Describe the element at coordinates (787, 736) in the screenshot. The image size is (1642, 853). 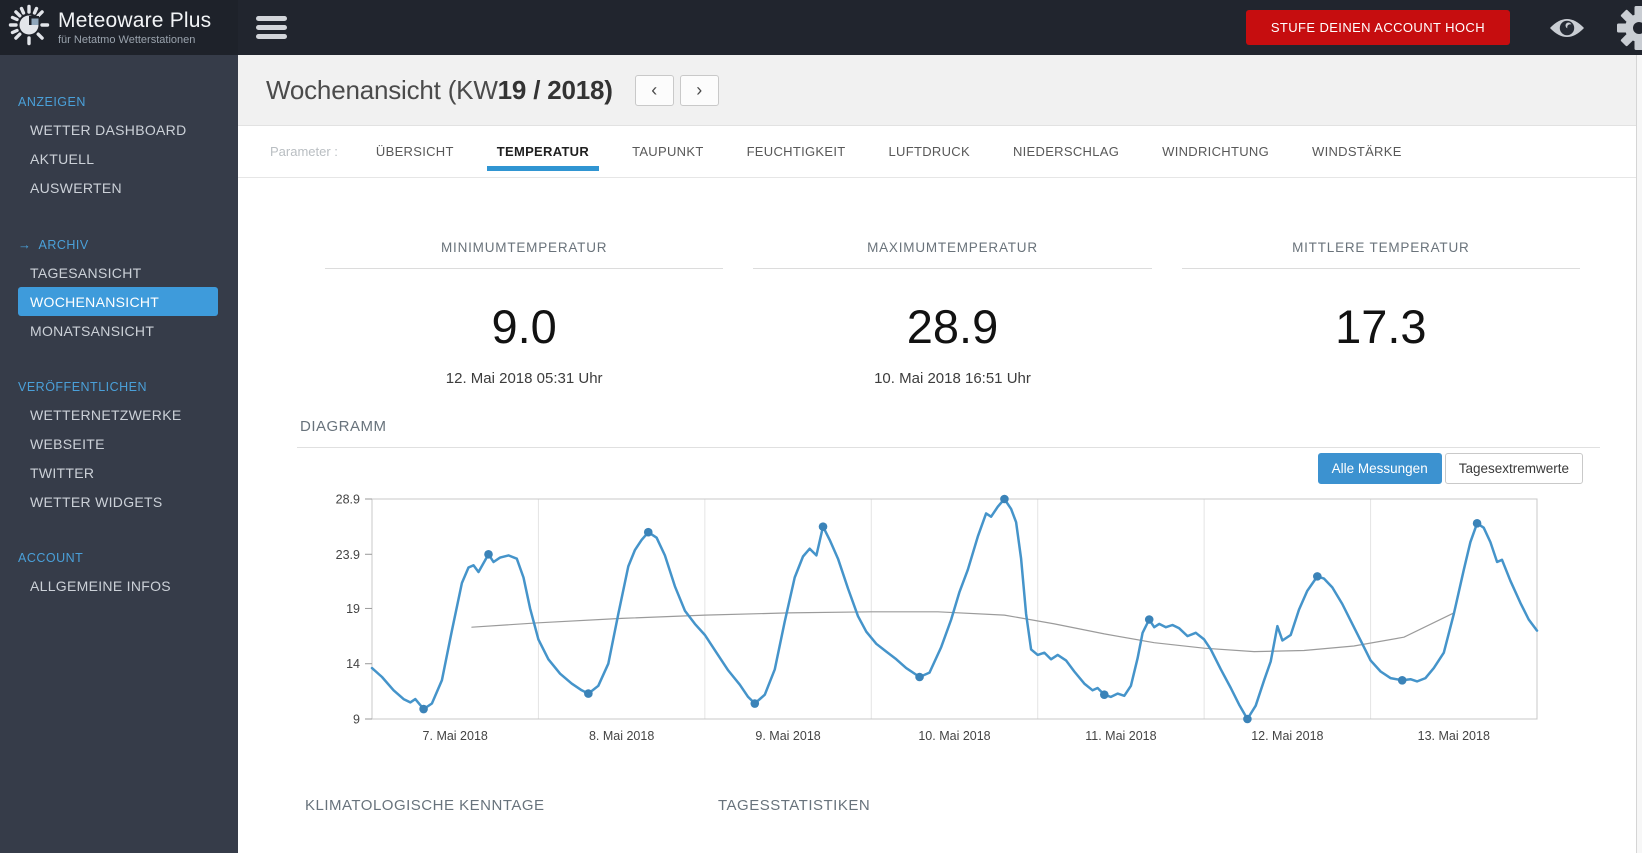
I see `svg-text: 9. Mai 2018` at that location.